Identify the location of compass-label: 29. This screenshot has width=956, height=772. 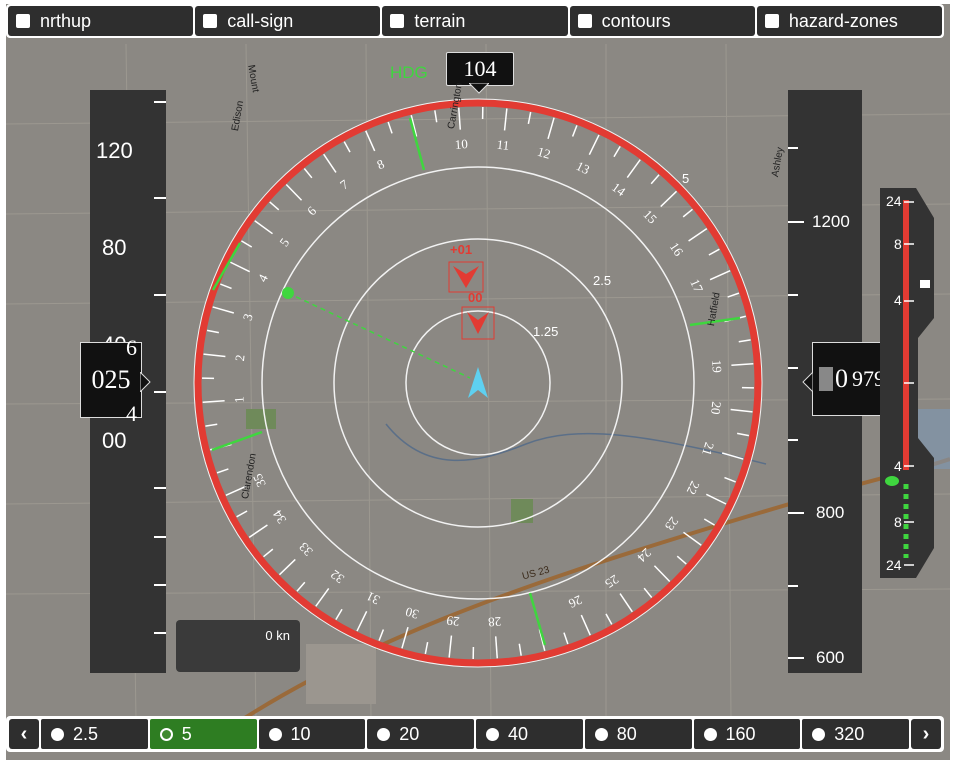
(453, 621).